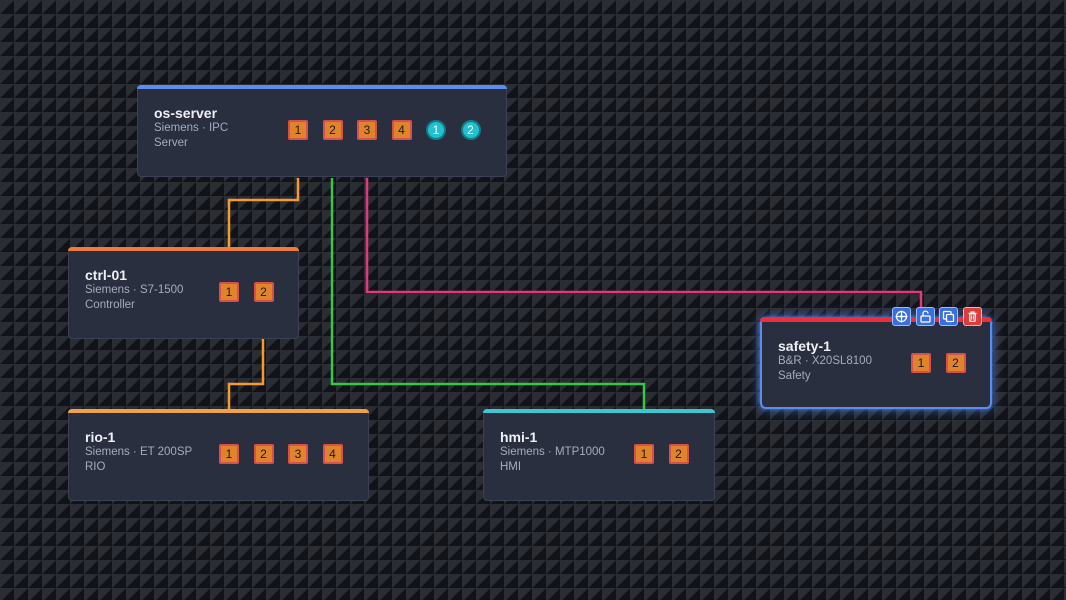  Describe the element at coordinates (95, 467) in the screenshot. I see `node-role: RIO` at that location.